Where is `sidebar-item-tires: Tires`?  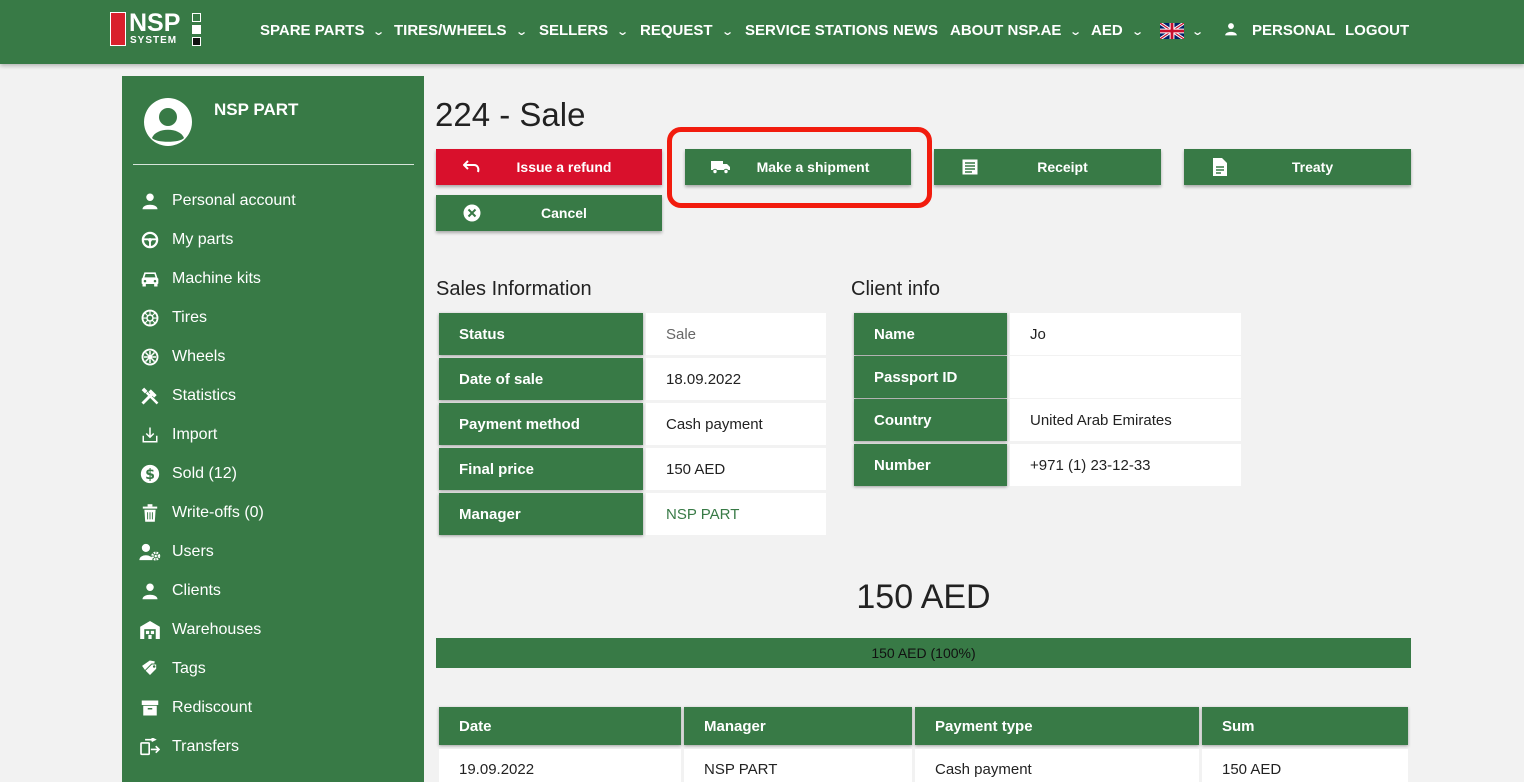
sidebar-item-tires: Tires is located at coordinates (172, 318).